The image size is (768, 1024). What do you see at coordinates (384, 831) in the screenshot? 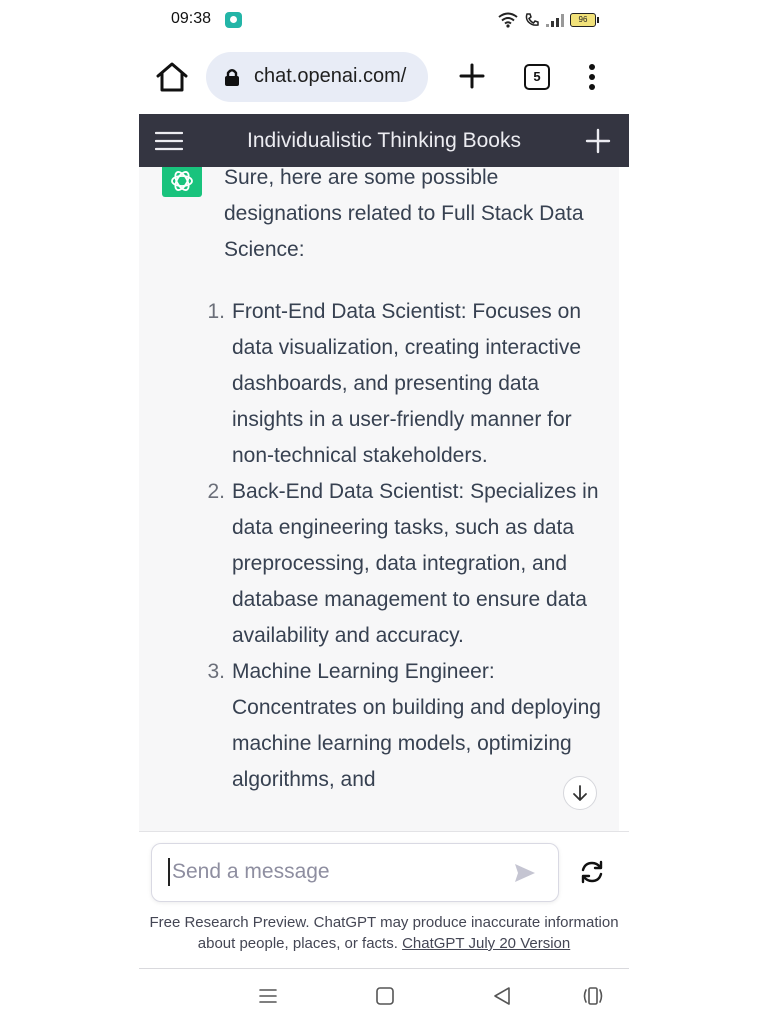
I see `composer-divider` at bounding box center [384, 831].